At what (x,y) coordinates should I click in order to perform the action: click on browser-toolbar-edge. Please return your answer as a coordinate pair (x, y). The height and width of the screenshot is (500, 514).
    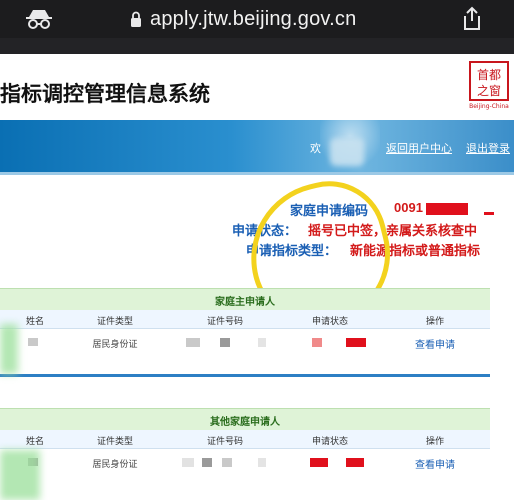
    Looking at the image, I should click on (257, 46).